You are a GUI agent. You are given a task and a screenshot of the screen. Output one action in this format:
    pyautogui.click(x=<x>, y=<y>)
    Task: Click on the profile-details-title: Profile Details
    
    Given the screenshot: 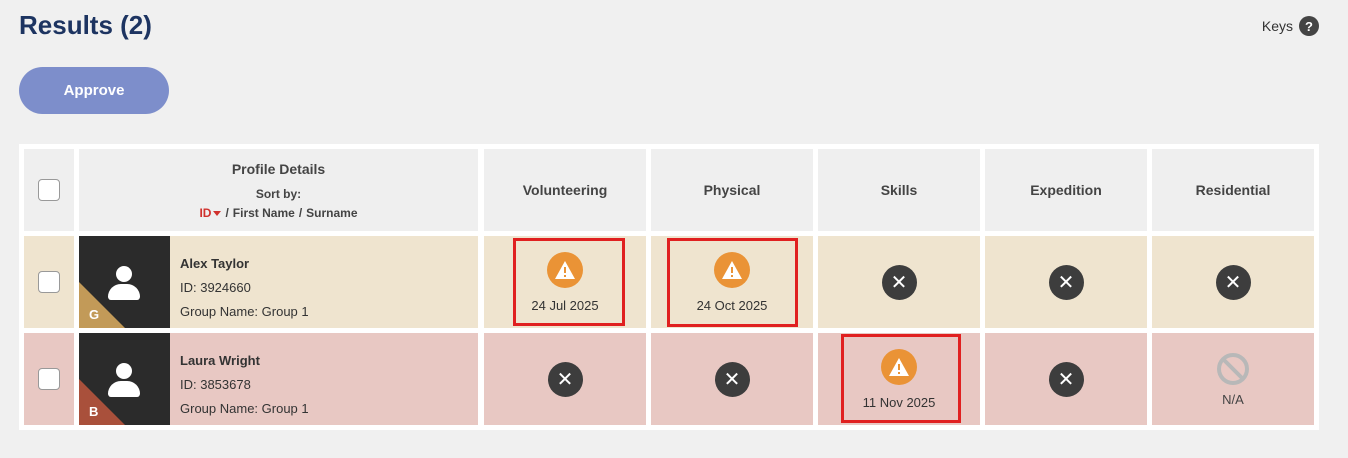 What is the action you would take?
    pyautogui.click(x=278, y=168)
    